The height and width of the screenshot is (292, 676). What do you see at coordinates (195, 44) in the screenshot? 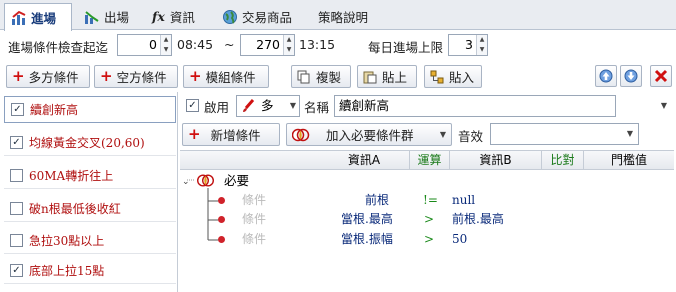
I see `start-time: 08:45` at bounding box center [195, 44].